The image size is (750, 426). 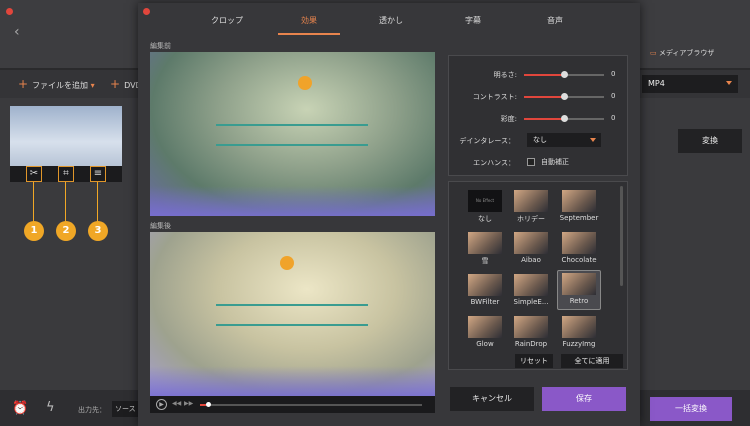 I want to click on contrast-row: コントラスト: 0, so click(x=539, y=97).